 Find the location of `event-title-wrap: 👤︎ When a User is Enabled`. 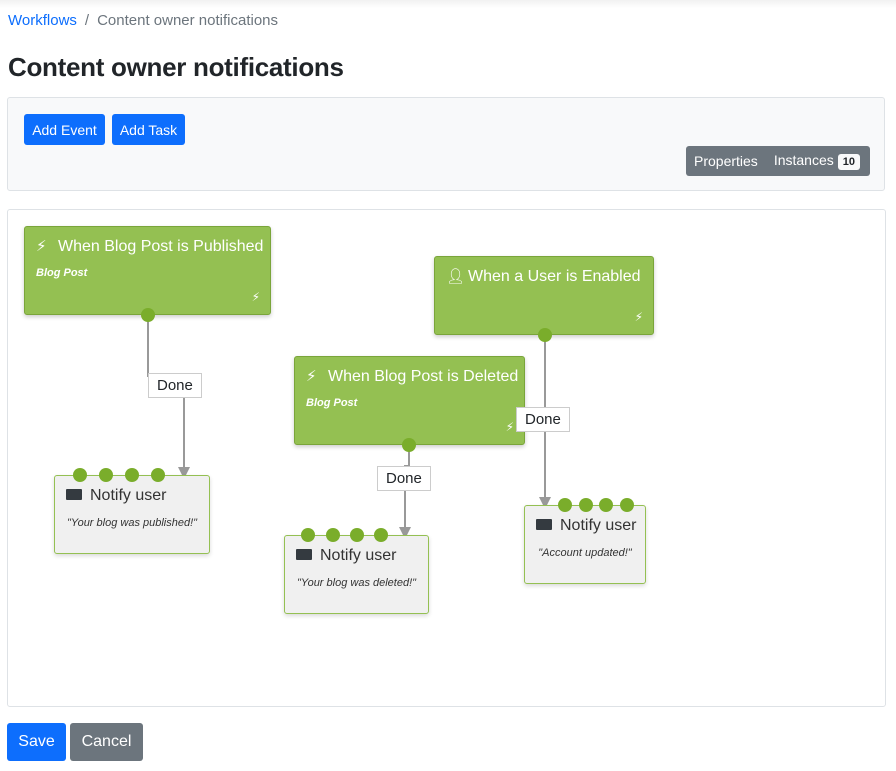

event-title-wrap: 👤︎ When a User is Enabled is located at coordinates (543, 276).